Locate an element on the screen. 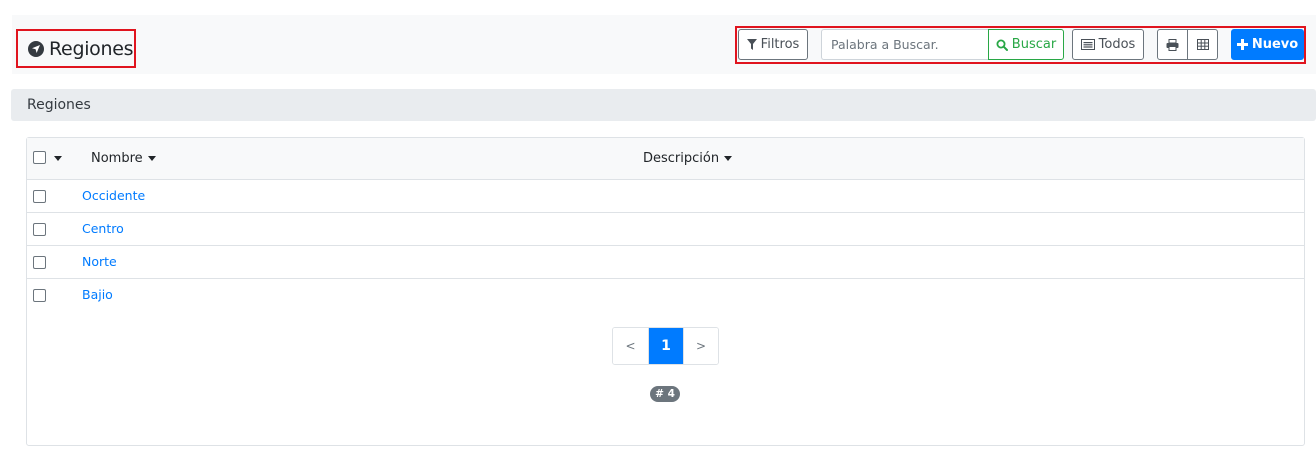 The width and height of the screenshot is (1316, 450). filters-button-label: Filtros is located at coordinates (780, 44).